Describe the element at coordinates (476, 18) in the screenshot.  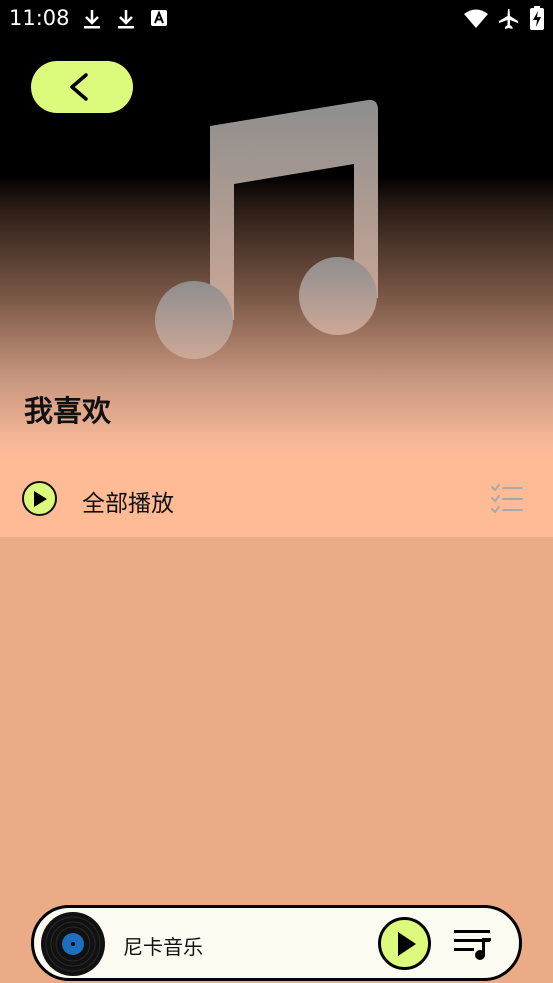
I see `wifi-icon` at that location.